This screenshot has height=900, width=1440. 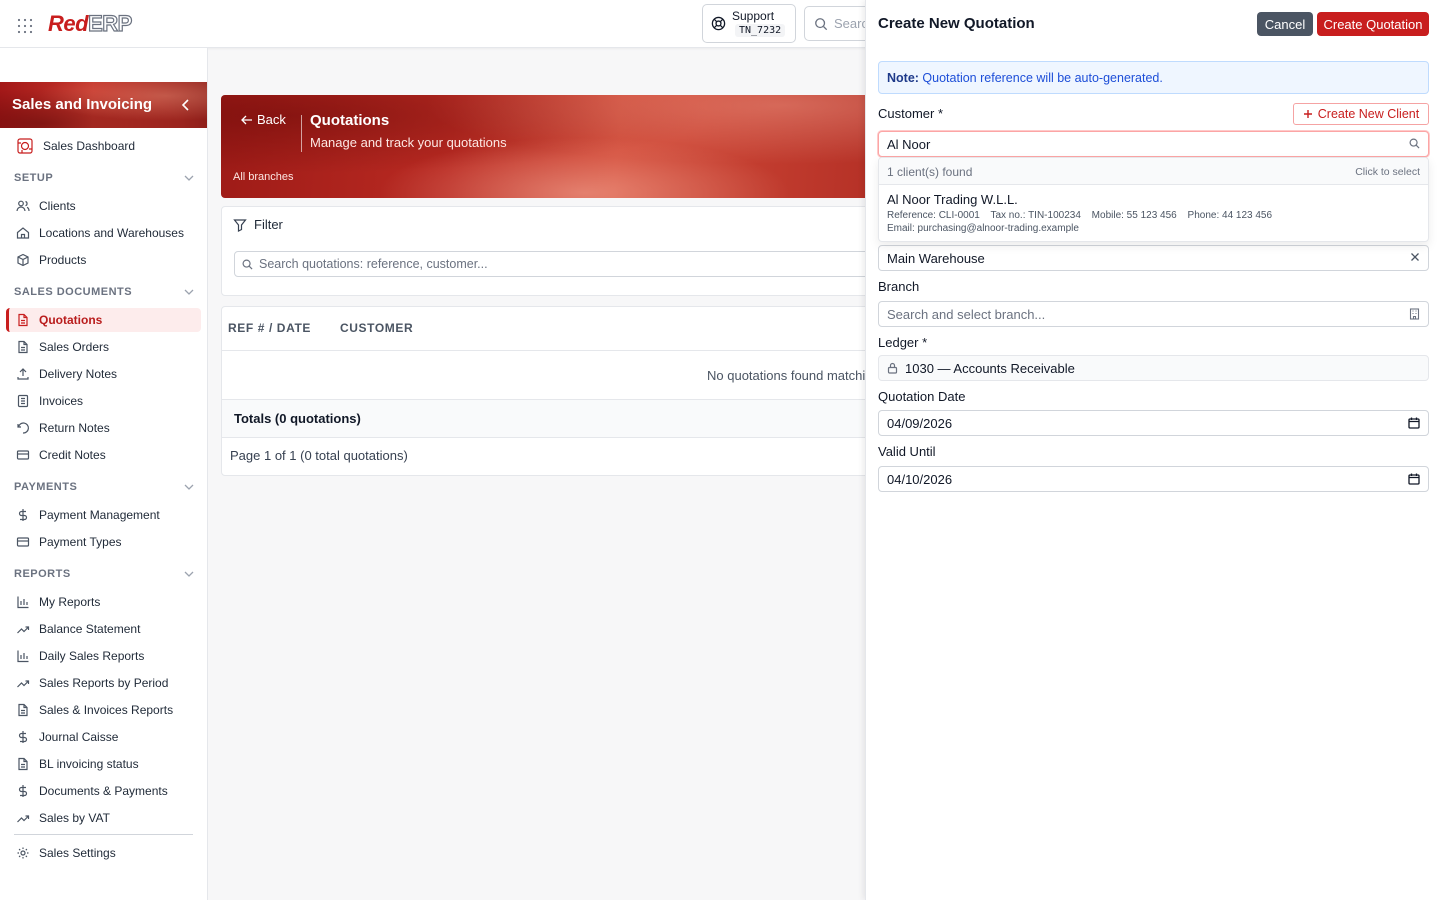 I want to click on sidebar-item-label: Sales by VAT, so click(x=74, y=818).